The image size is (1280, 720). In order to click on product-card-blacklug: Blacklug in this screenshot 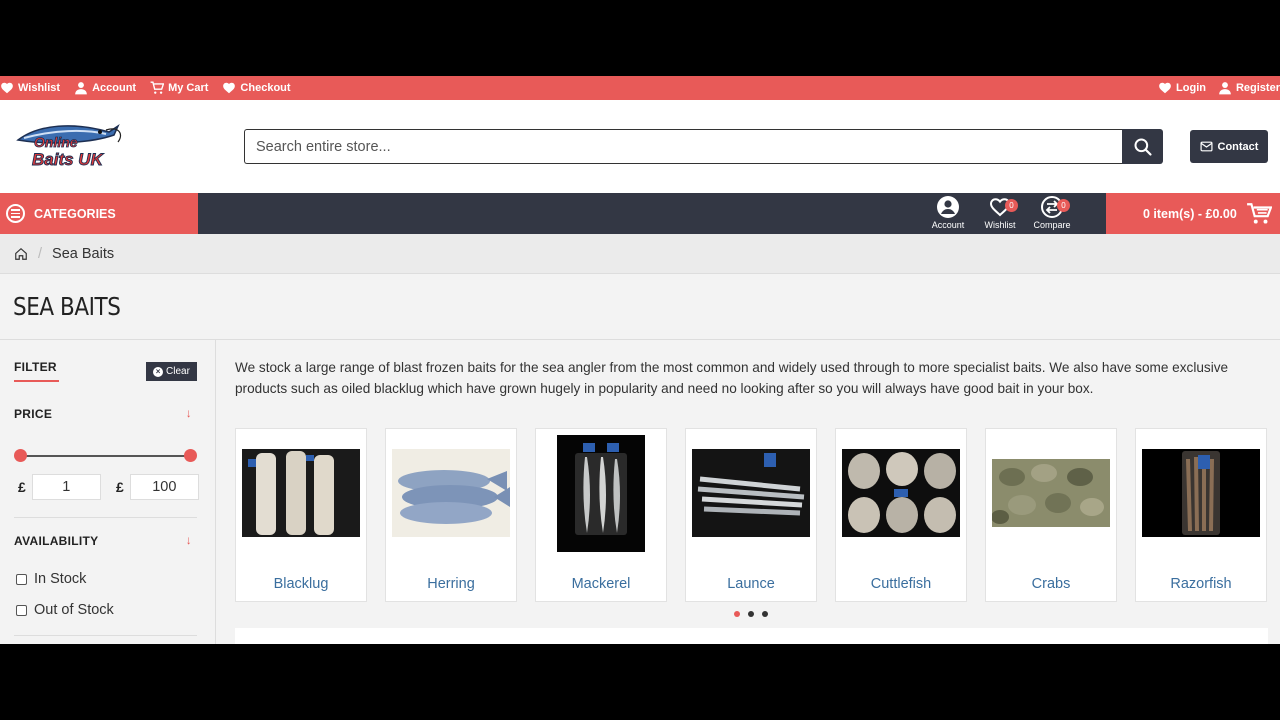, I will do `click(301, 515)`.